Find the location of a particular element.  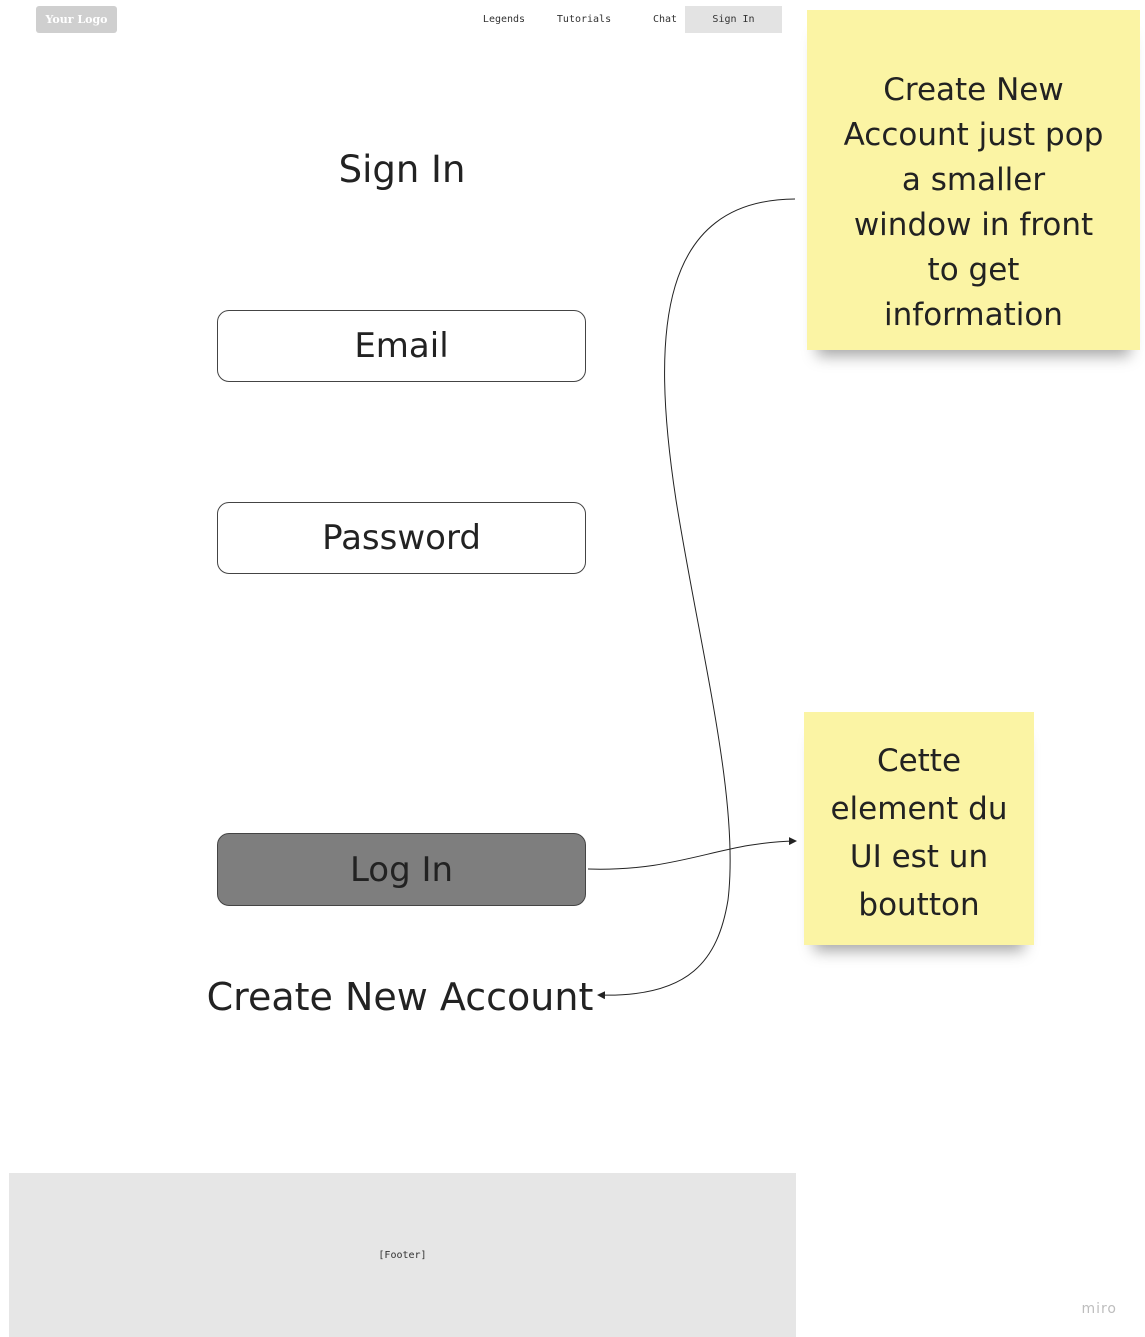

connector-create-account is located at coordinates (696, 599).